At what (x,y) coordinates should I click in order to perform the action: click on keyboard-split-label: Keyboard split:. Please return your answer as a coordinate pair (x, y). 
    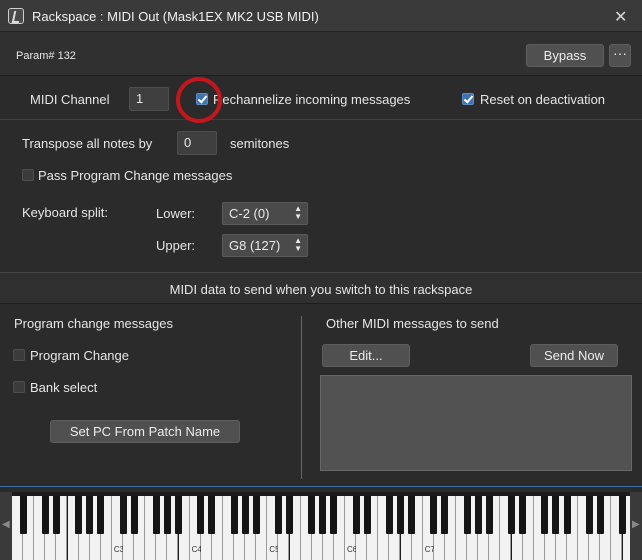
    Looking at the image, I should click on (65, 212).